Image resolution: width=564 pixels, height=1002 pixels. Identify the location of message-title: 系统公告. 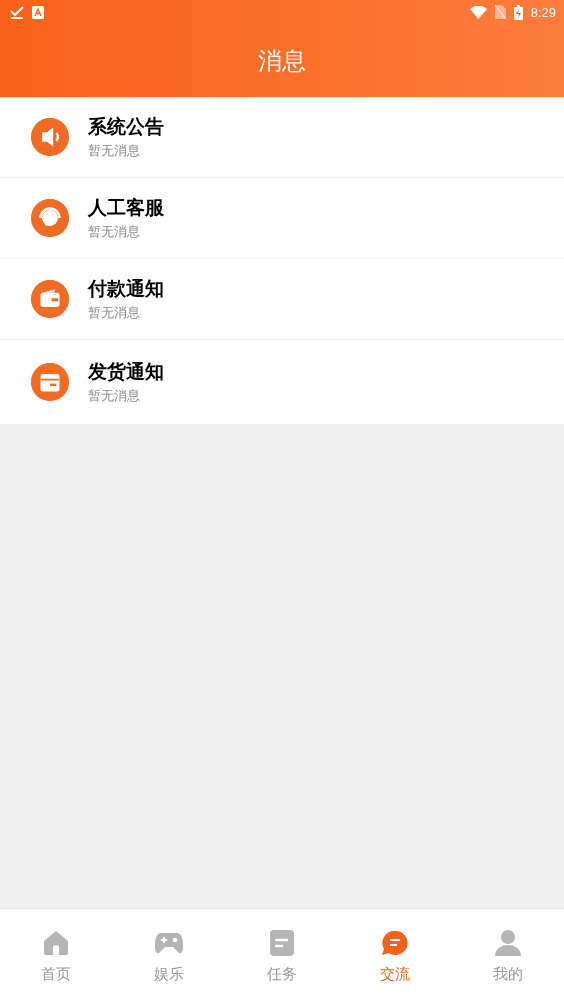
(126, 127).